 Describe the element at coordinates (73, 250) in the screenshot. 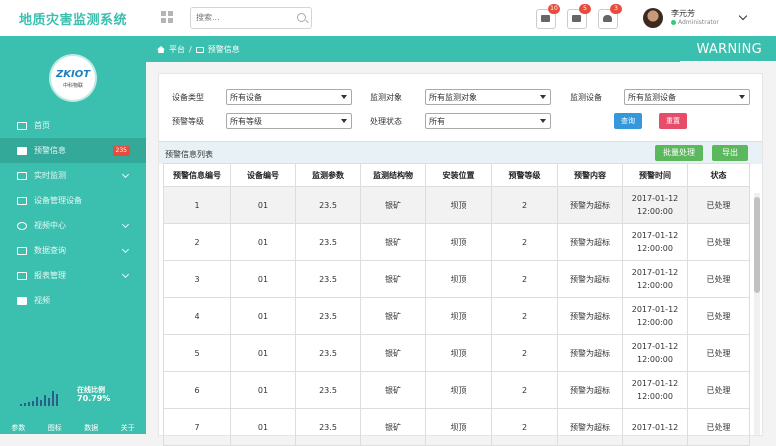

I see `sidebar-item-data-query: 数据查询` at that location.